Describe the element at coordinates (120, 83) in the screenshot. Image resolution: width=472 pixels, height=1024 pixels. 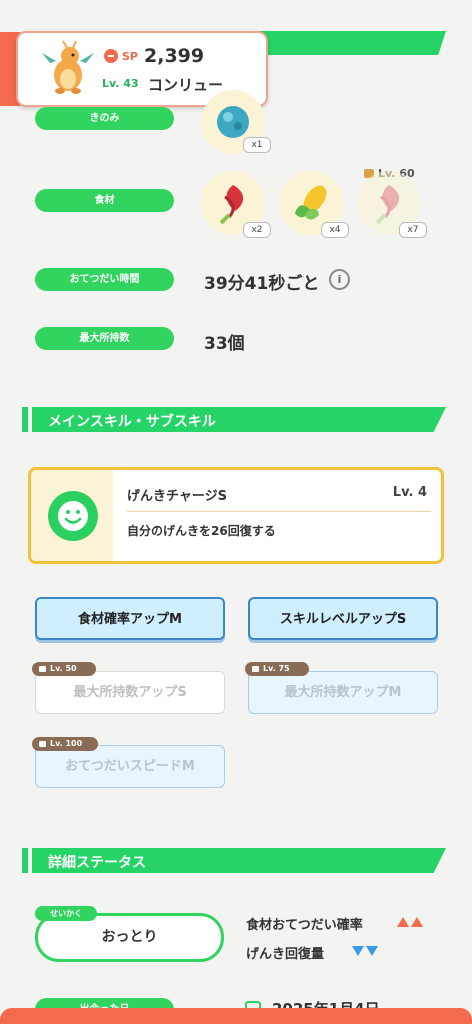
I see `pokemon-level: Lv. 43` at that location.